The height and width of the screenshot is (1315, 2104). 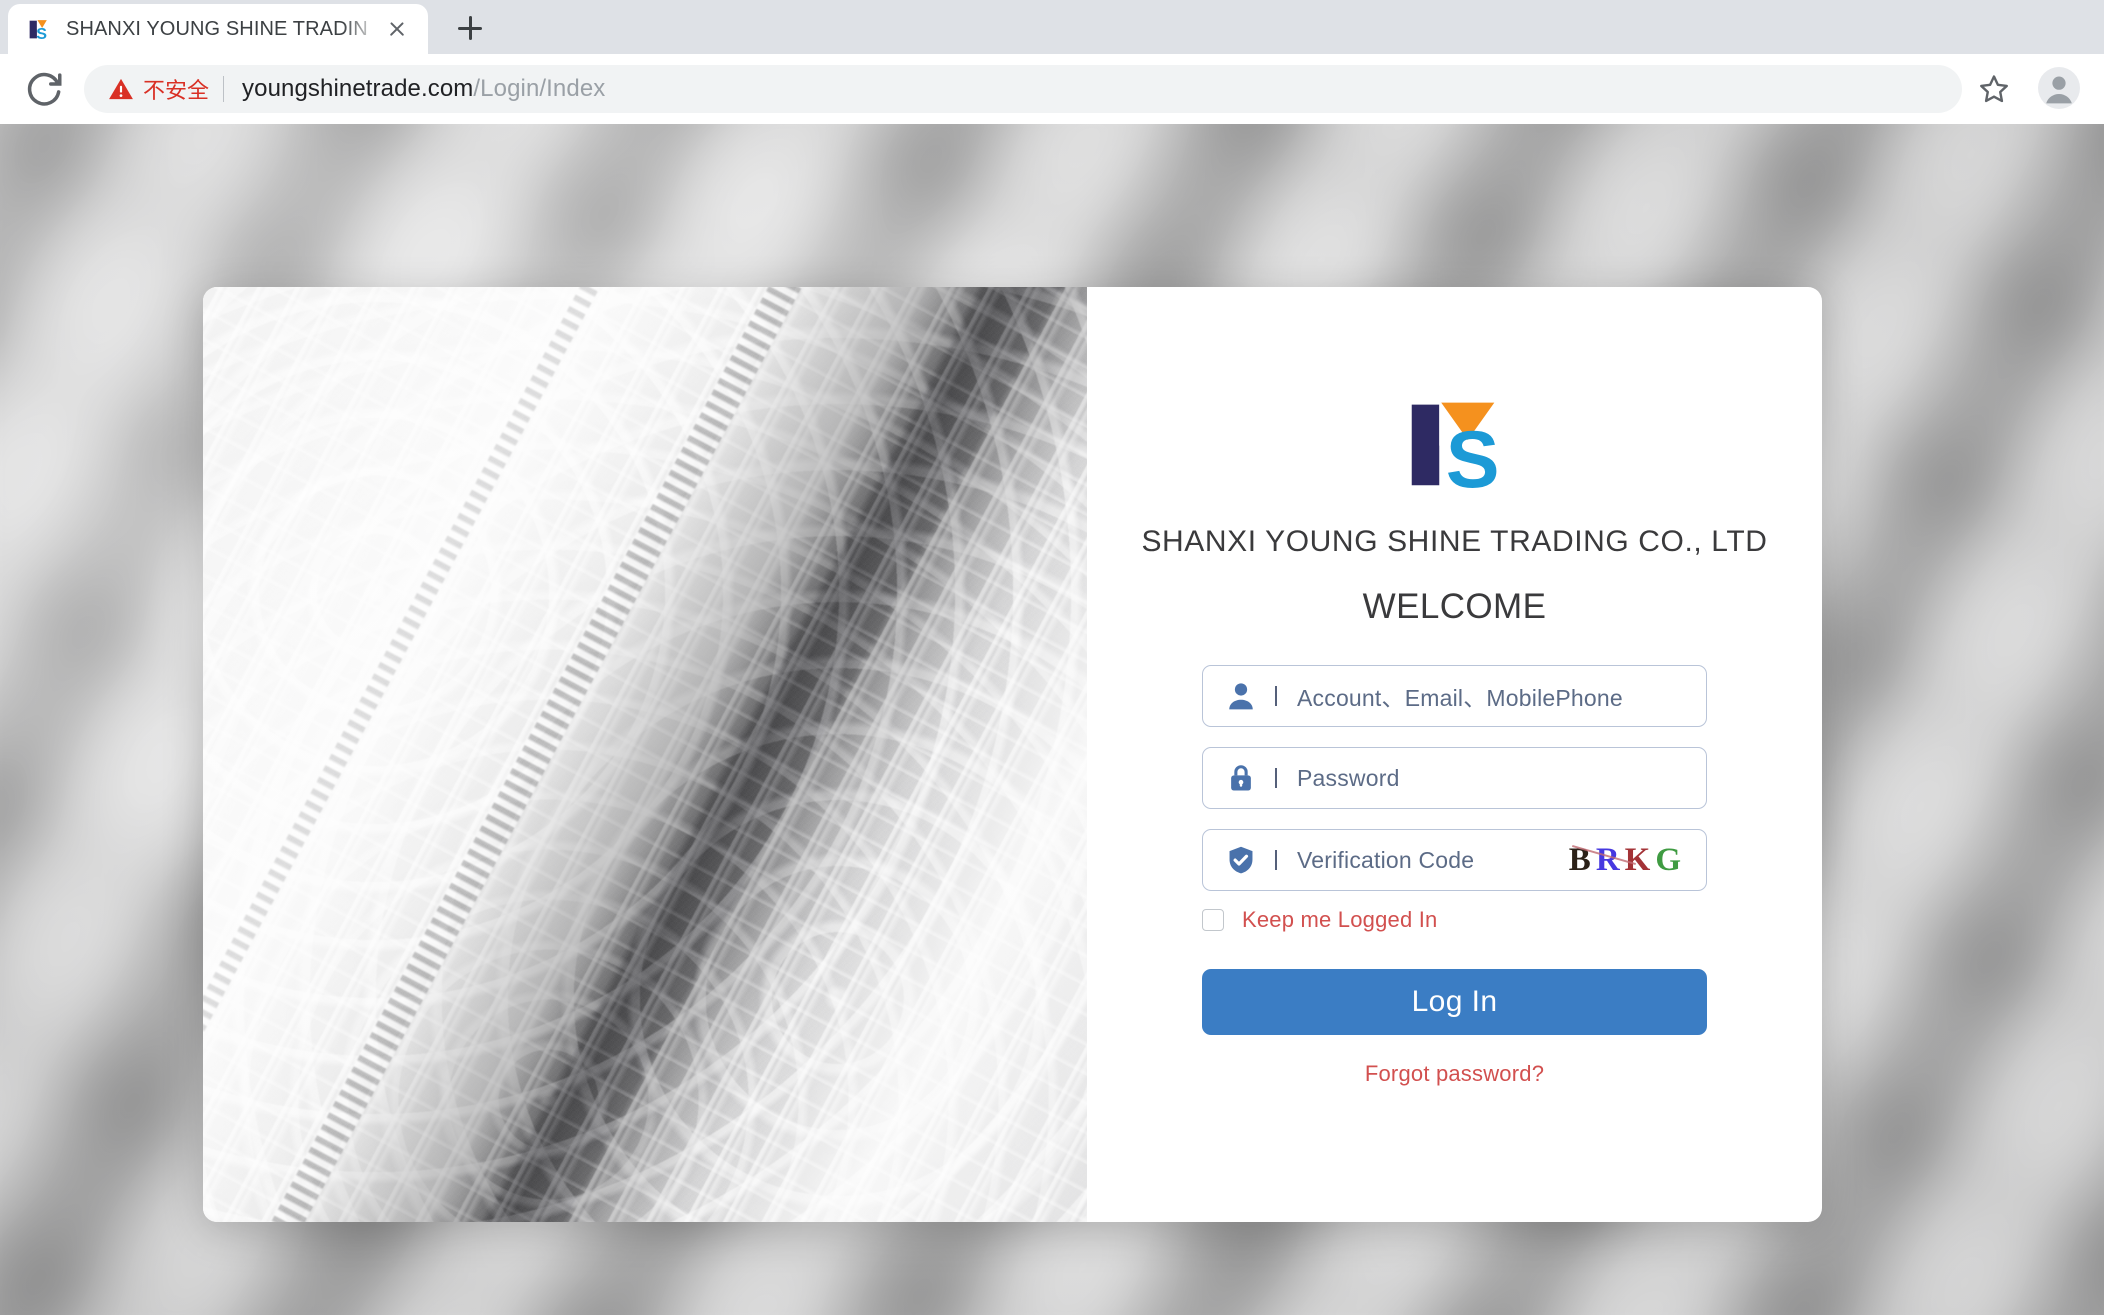 What do you see at coordinates (539, 88) in the screenshot?
I see `url-path: /Login/Index` at bounding box center [539, 88].